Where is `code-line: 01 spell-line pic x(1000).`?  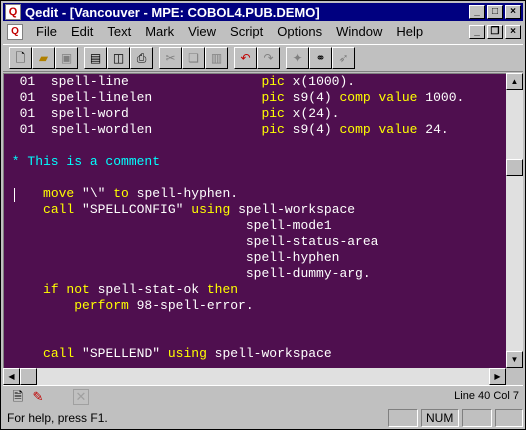
code-line: 01 spell-line pic x(1000). is located at coordinates (234, 82).